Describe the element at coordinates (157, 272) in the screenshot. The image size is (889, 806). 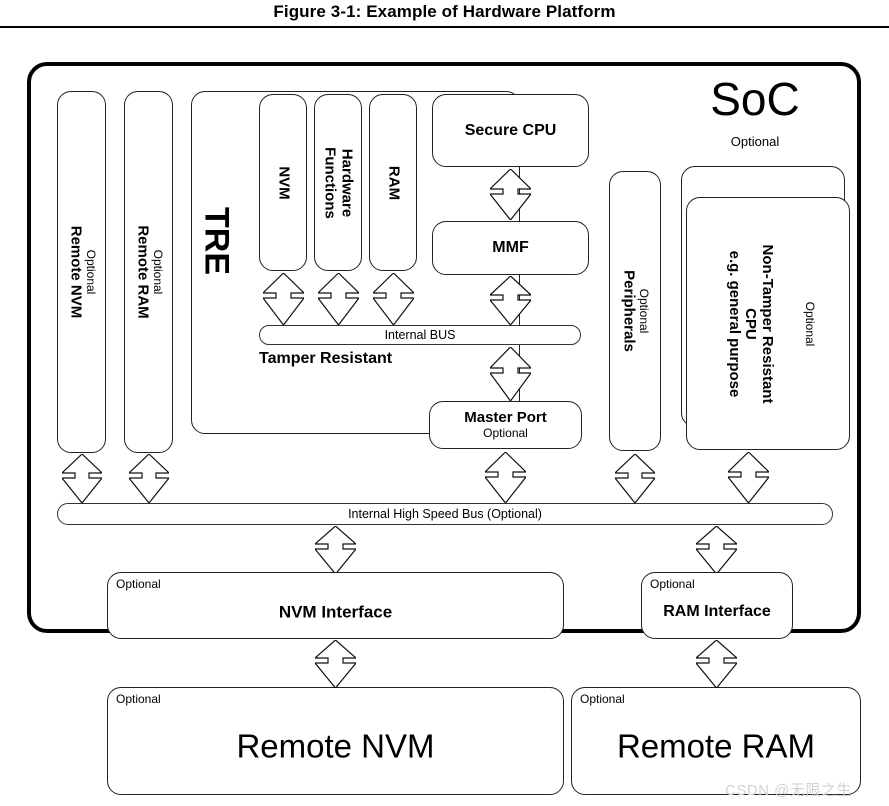
I see `block-remote-ram-left-optional: Optional` at that location.